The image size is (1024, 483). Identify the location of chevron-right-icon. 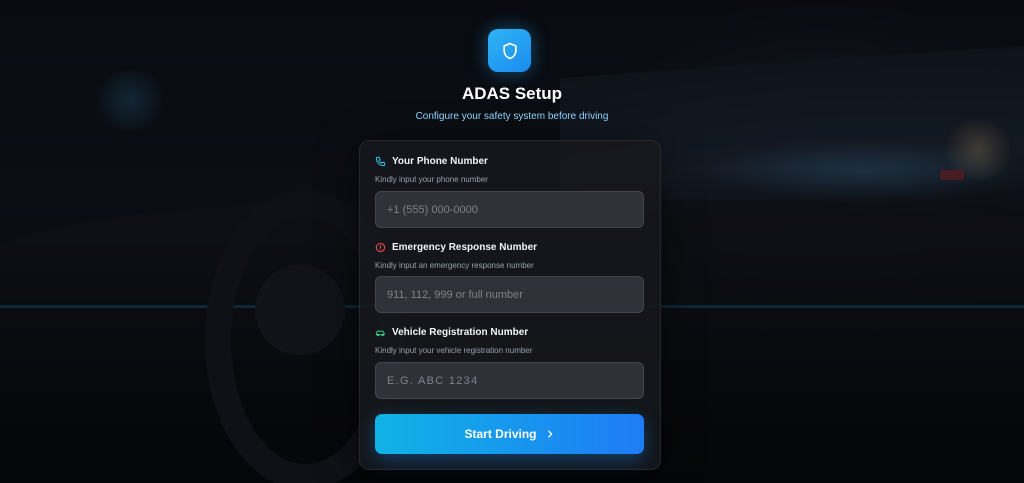
(549, 434).